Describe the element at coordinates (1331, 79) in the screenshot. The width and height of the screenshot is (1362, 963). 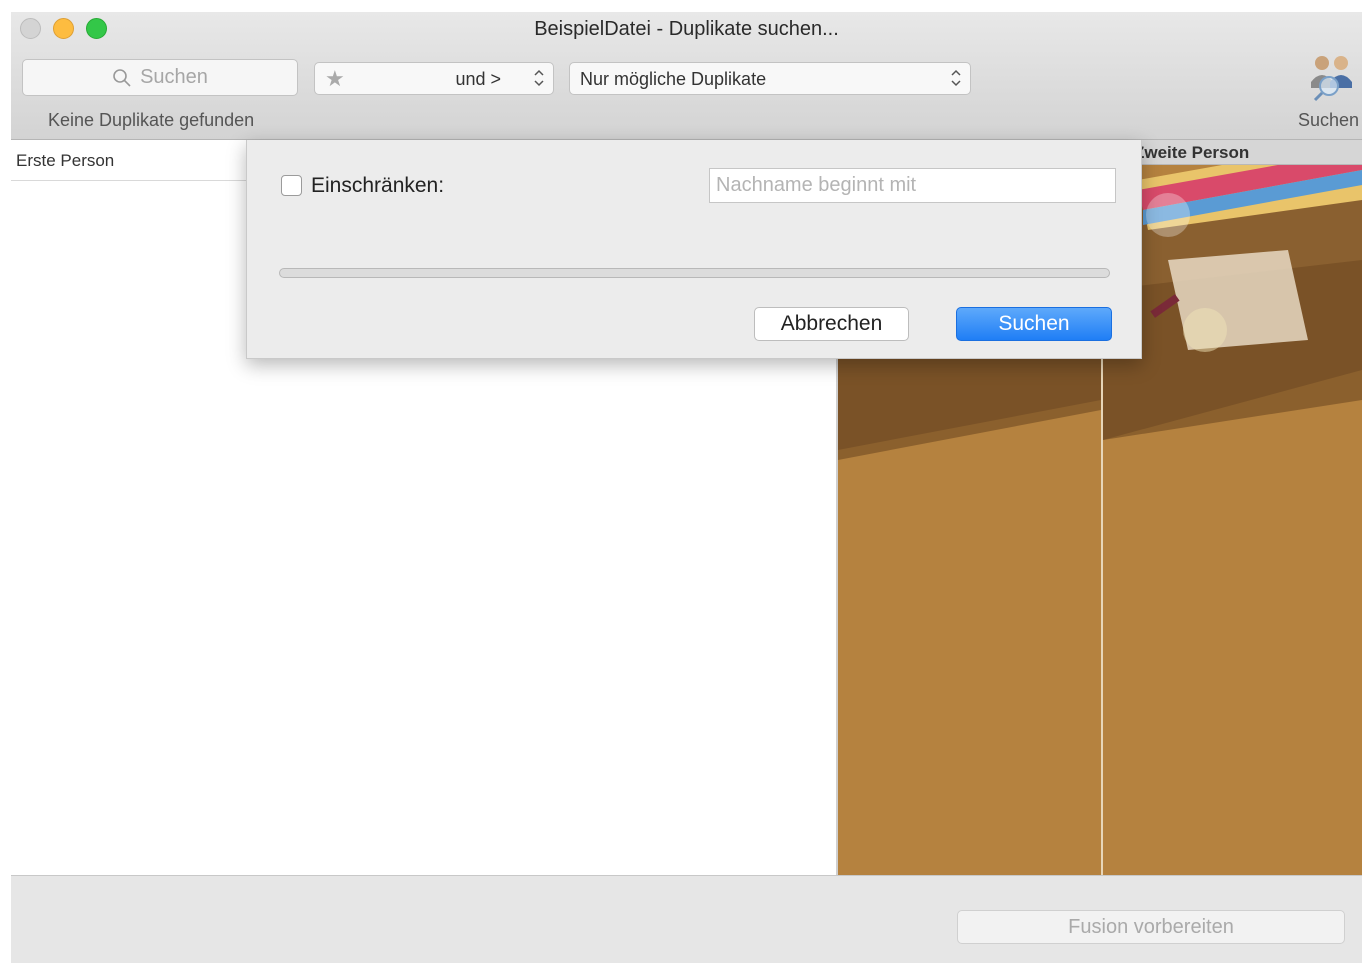
I see `people-search-icon` at that location.